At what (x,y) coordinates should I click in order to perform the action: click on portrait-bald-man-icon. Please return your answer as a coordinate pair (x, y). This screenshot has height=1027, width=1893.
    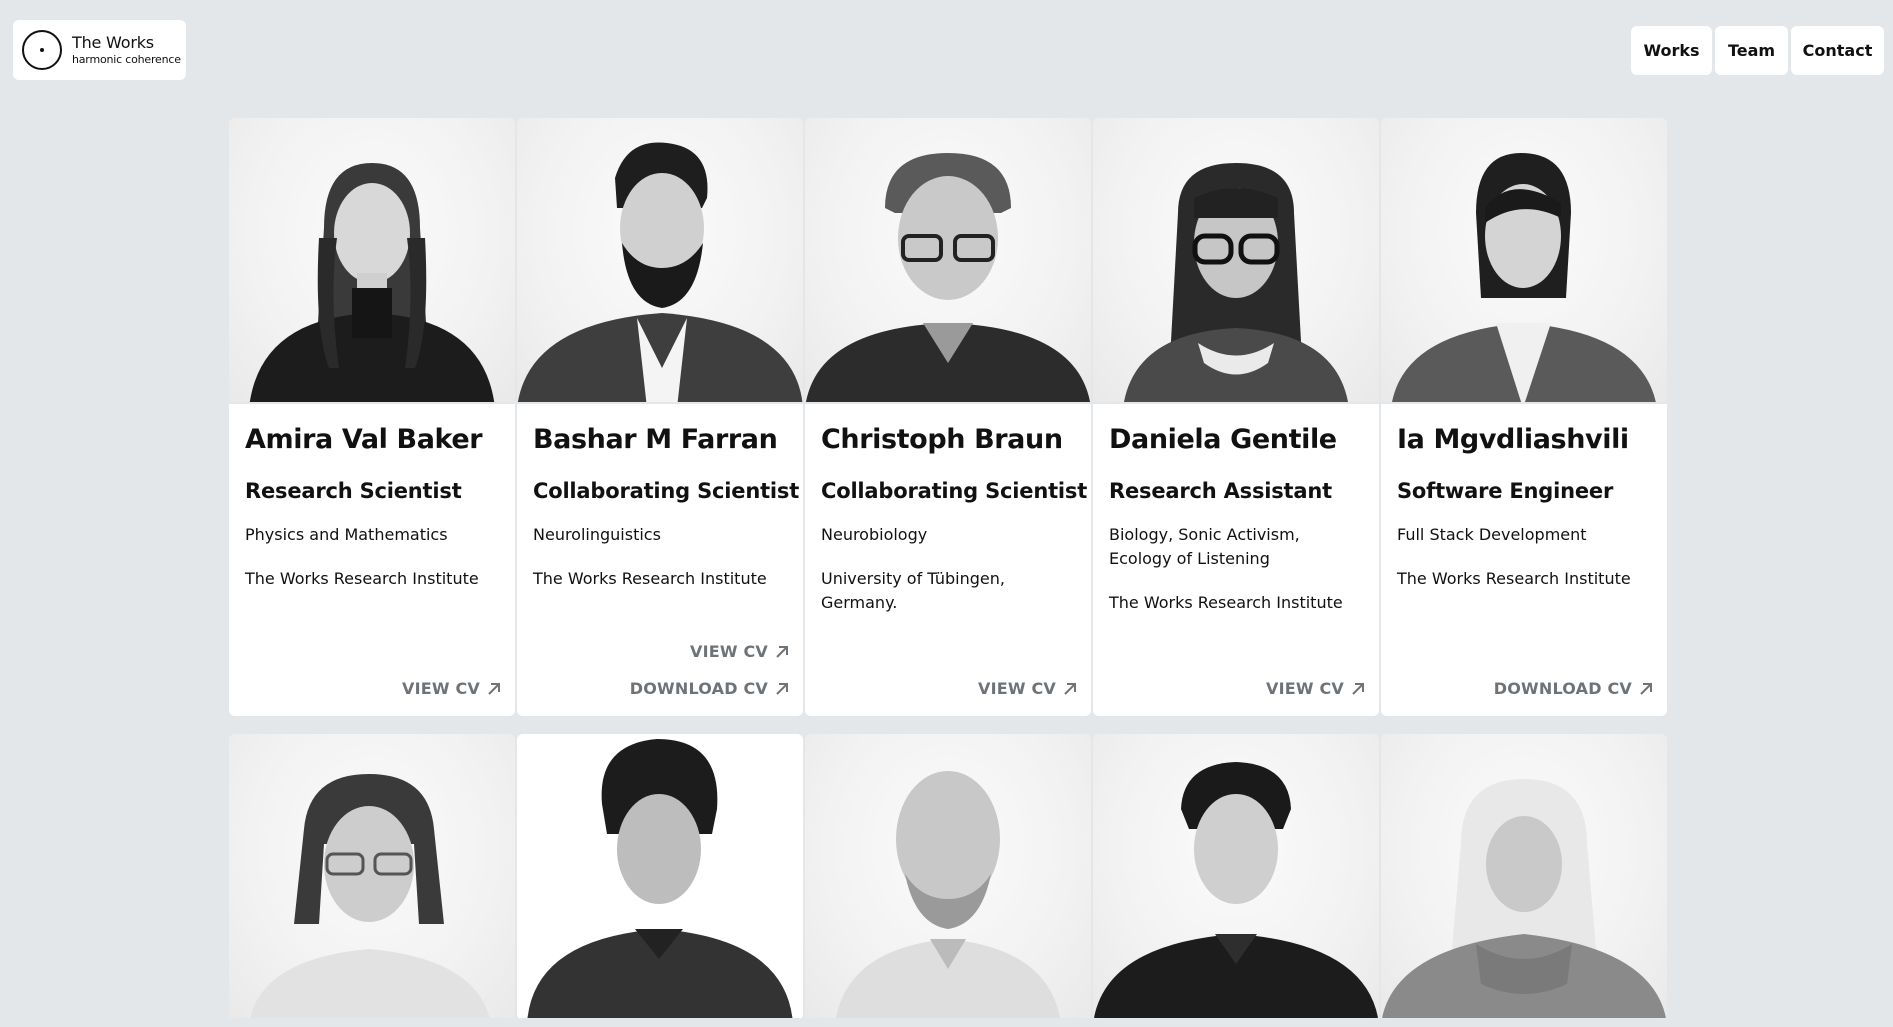
    Looking at the image, I should click on (948, 894).